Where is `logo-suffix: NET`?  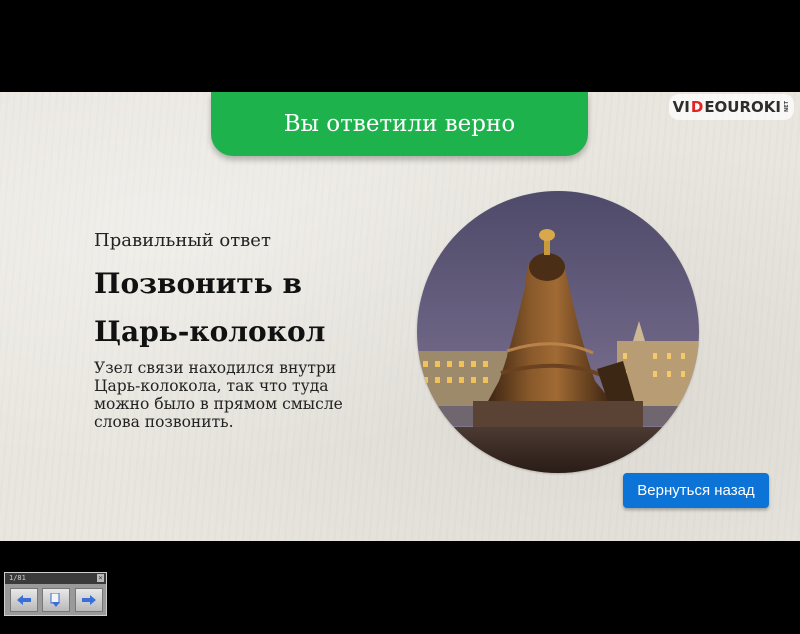
logo-suffix: NET is located at coordinates (787, 107).